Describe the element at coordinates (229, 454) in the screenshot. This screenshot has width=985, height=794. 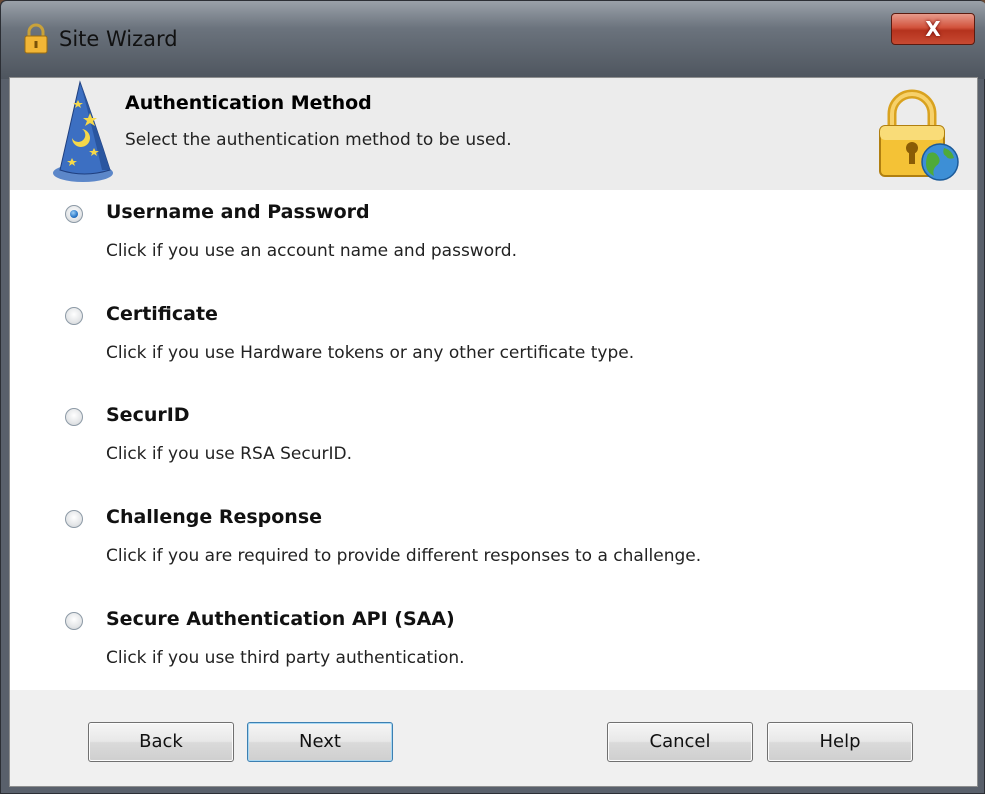
I see `option-description: Click if you use RSA SecurID.` at that location.